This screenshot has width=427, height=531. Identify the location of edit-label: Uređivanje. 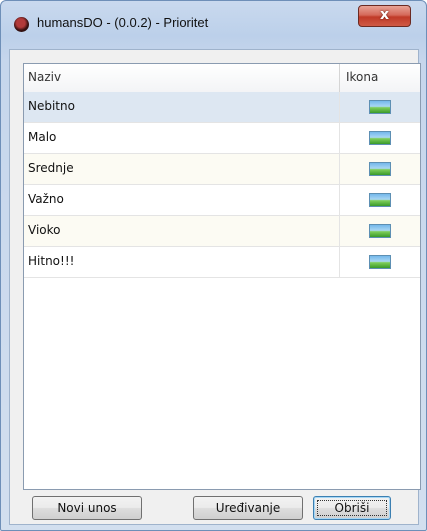
(248, 508).